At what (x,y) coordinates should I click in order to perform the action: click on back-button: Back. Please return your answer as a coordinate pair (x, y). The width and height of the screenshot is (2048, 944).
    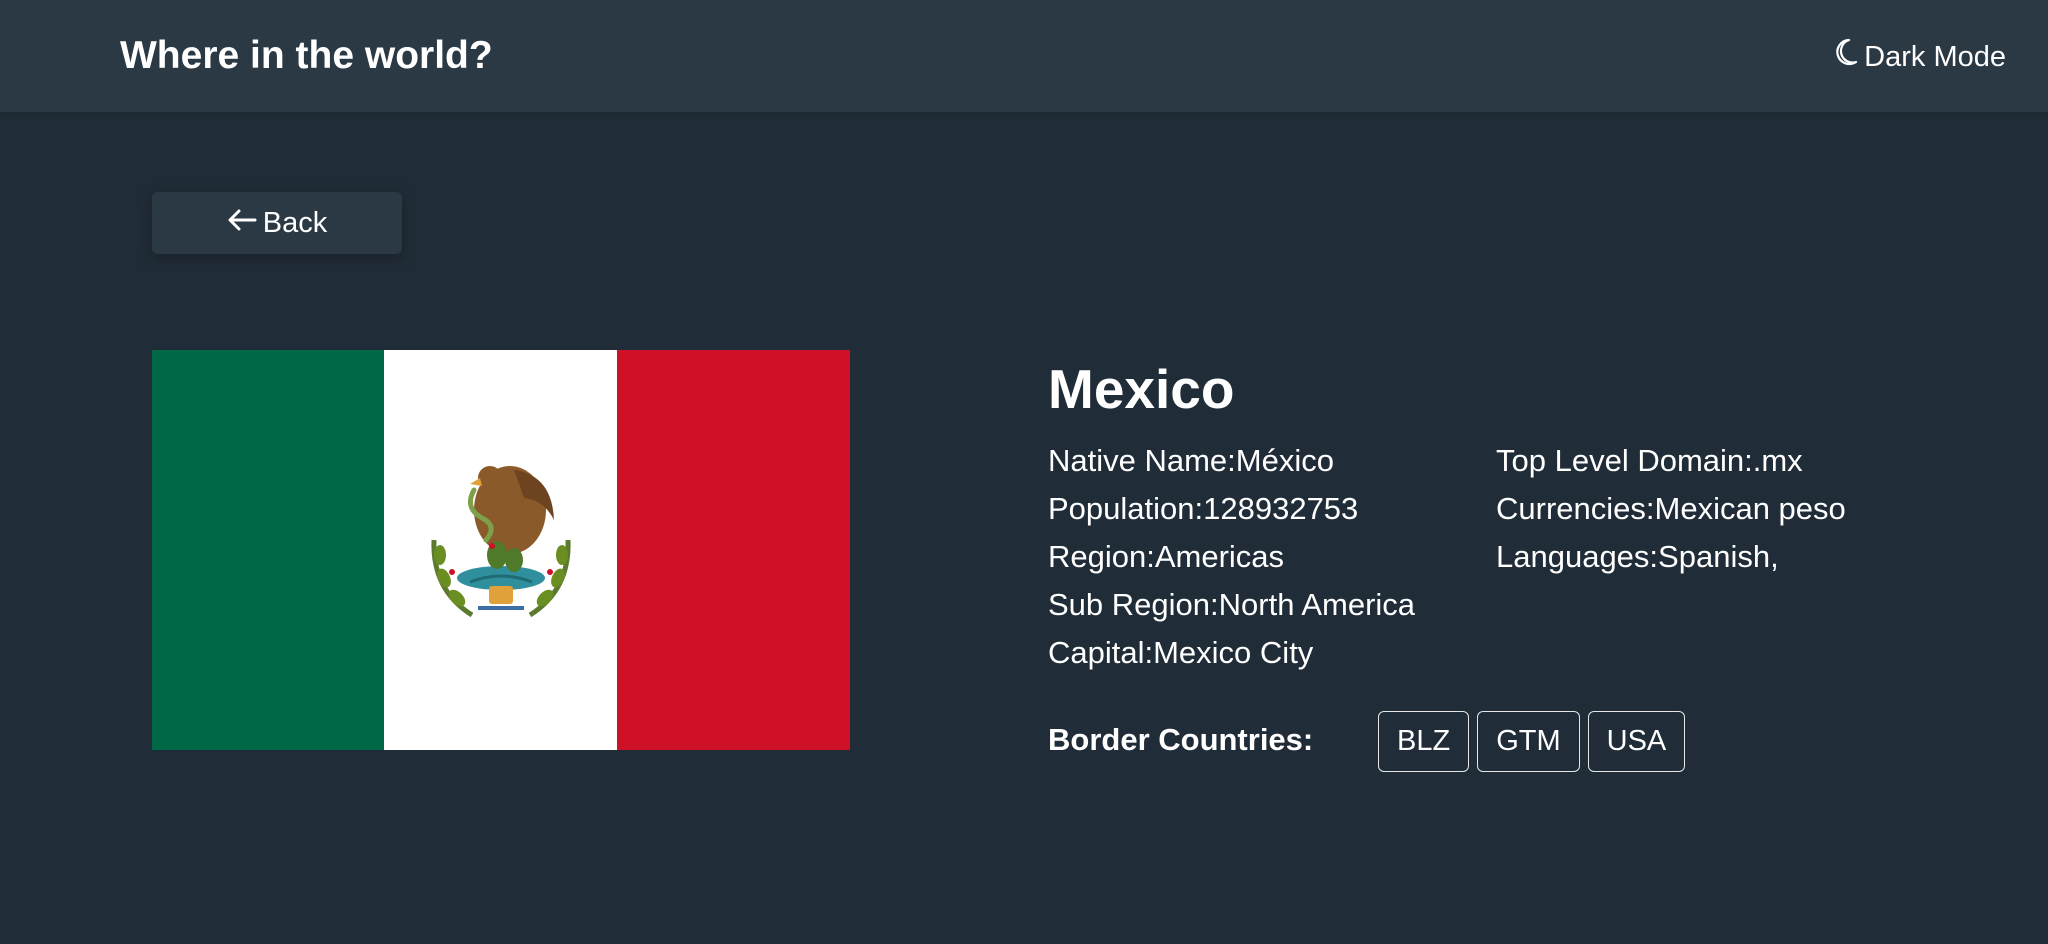
    Looking at the image, I should click on (277, 223).